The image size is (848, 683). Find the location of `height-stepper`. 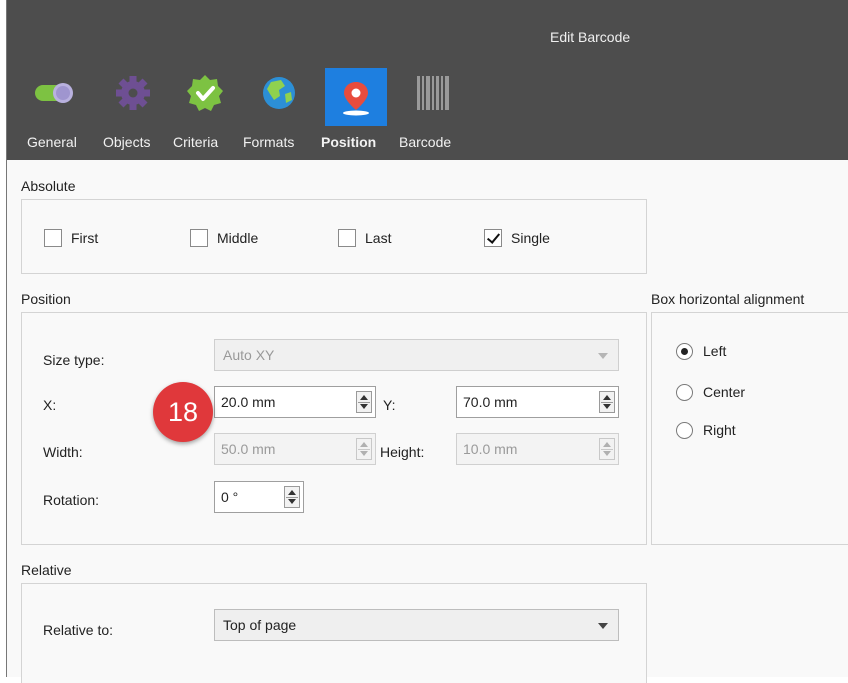

height-stepper is located at coordinates (607, 449).